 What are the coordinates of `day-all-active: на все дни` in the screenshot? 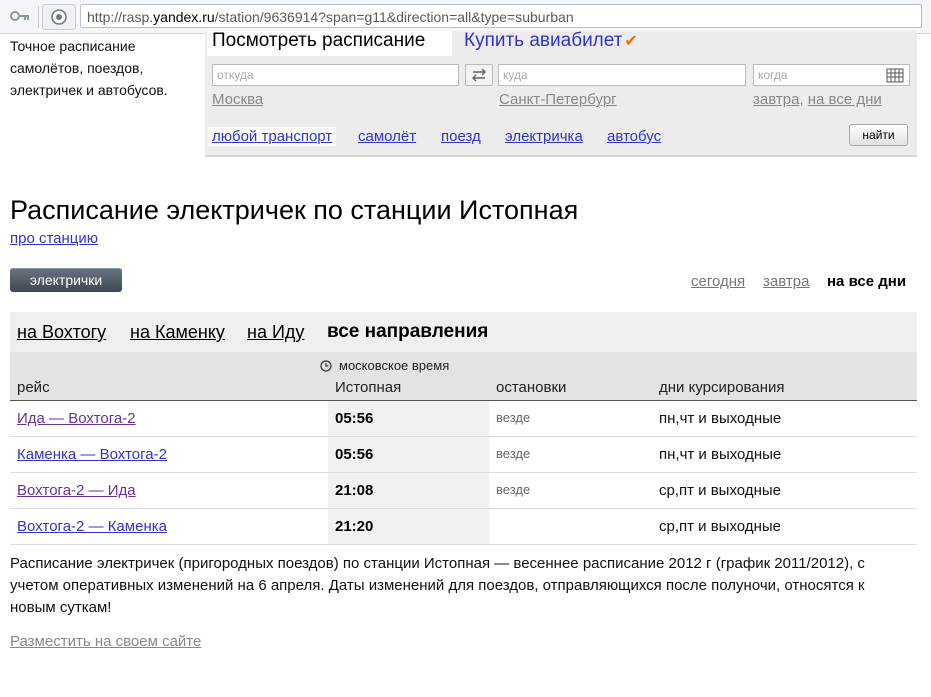 It's located at (867, 281).